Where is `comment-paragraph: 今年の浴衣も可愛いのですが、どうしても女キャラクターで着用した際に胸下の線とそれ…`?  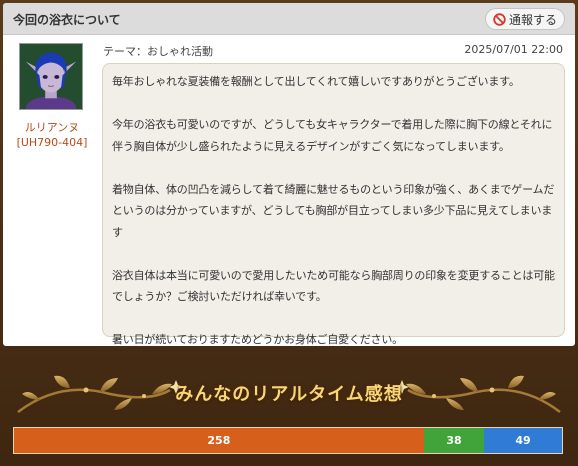 comment-paragraph: 今年の浴衣も可愛いのですが、どうしても女キャラクターで着用した際に胸下の線とそれ… is located at coordinates (332, 135).